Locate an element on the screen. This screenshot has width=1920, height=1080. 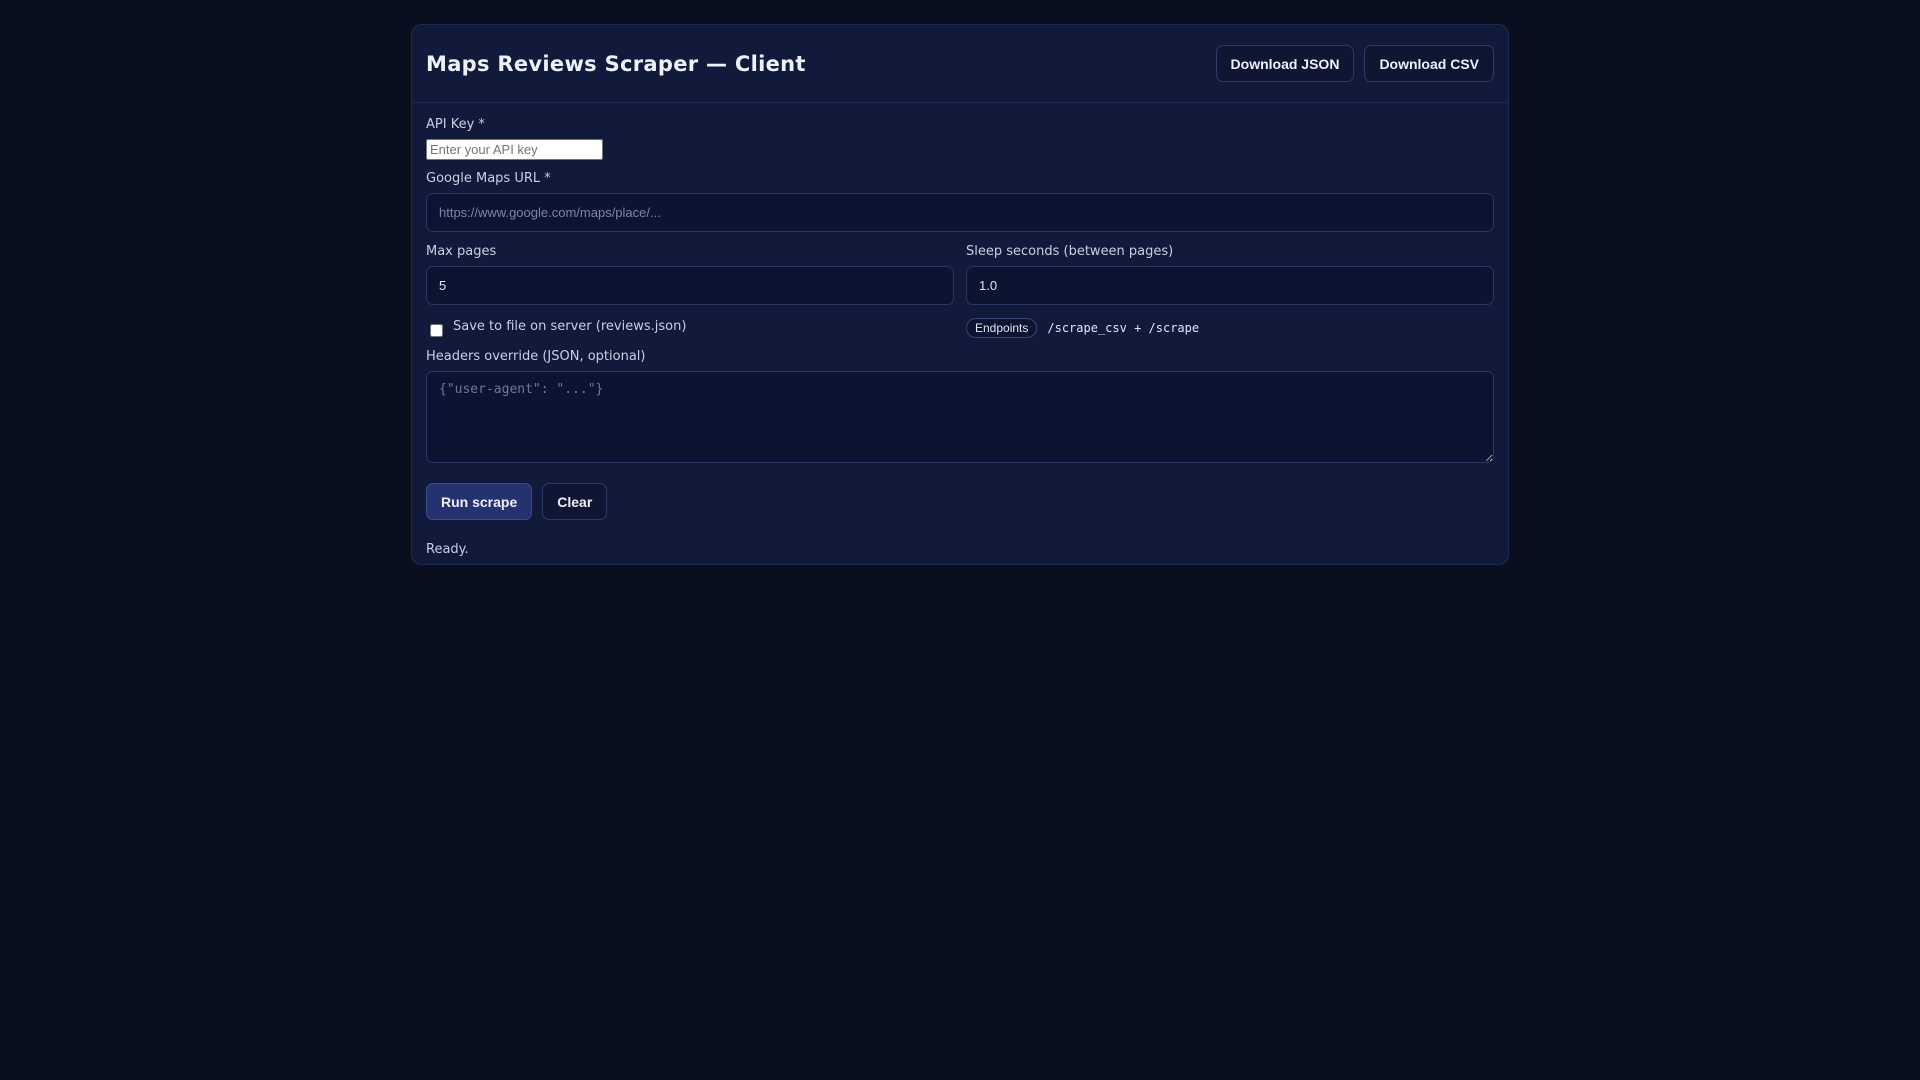
maps-url-input is located at coordinates (960, 212).